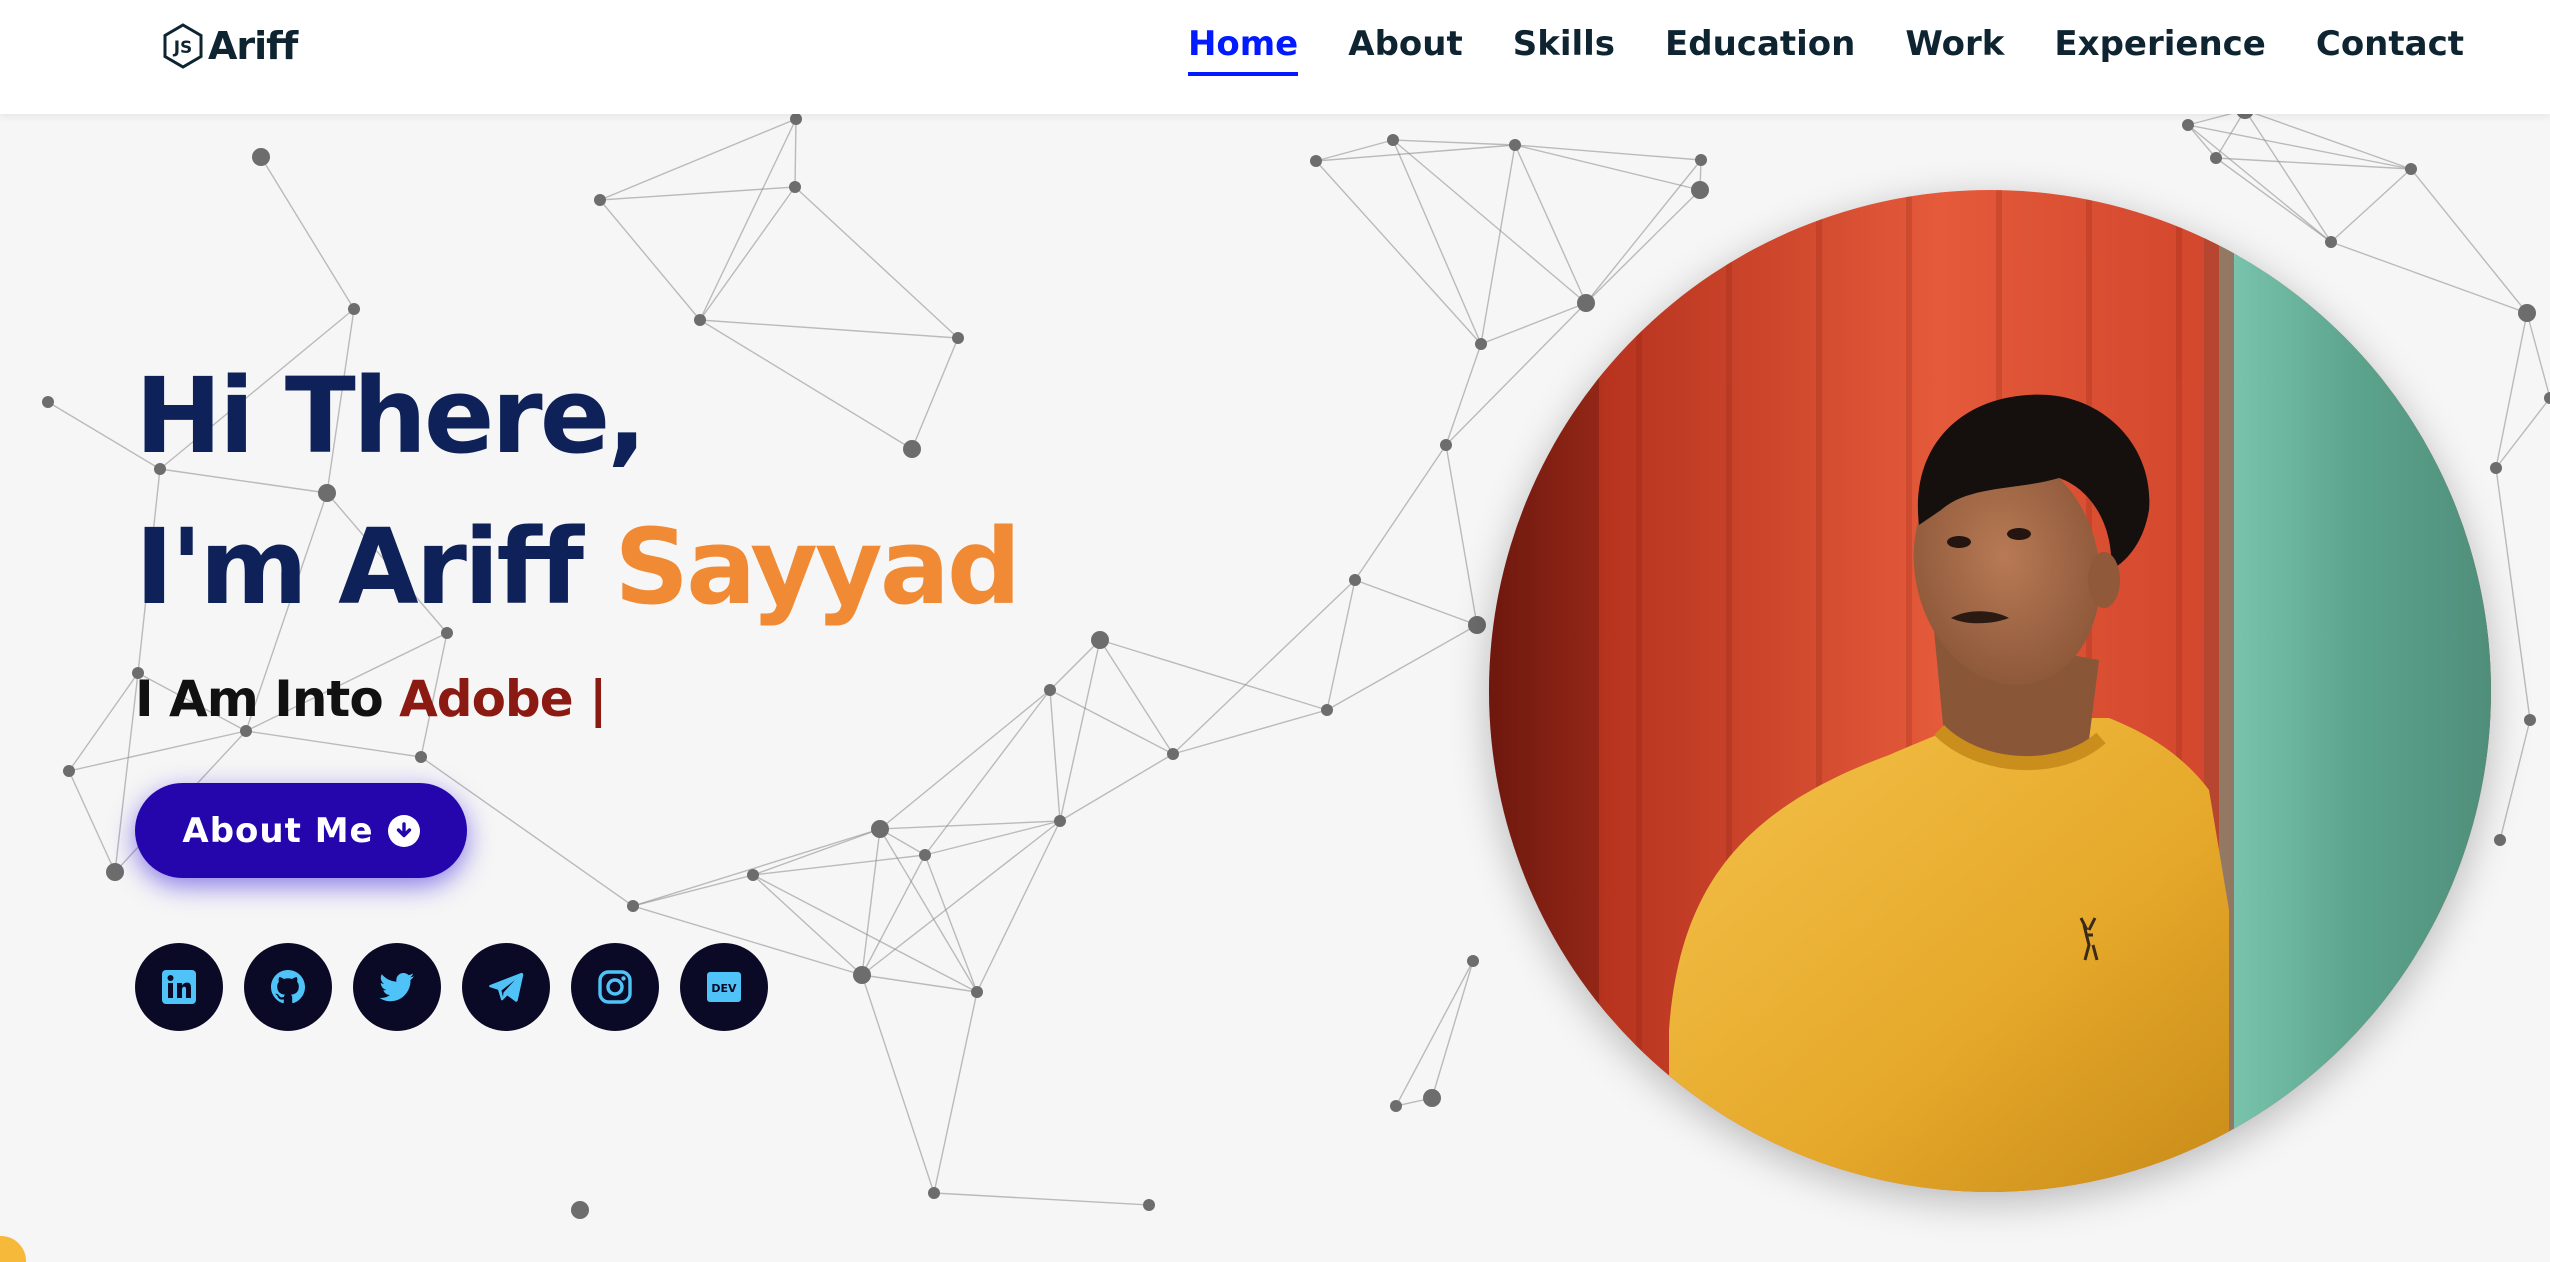  Describe the element at coordinates (1564, 50) in the screenshot. I see `nav-skills: Skills` at that location.